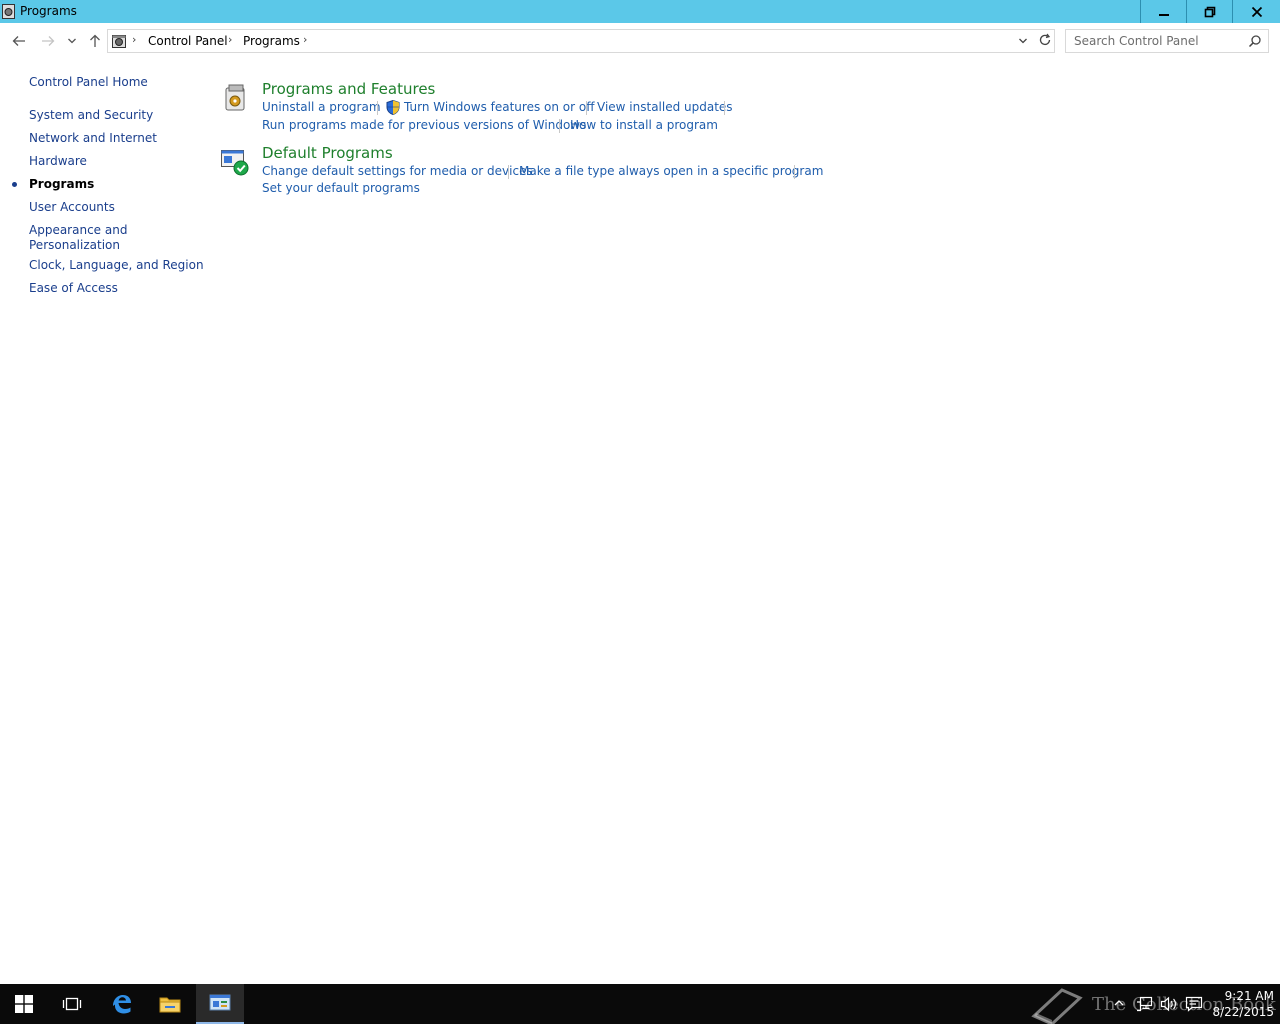  What do you see at coordinates (327, 153) in the screenshot?
I see `default-programs-title: Default Programs` at bounding box center [327, 153].